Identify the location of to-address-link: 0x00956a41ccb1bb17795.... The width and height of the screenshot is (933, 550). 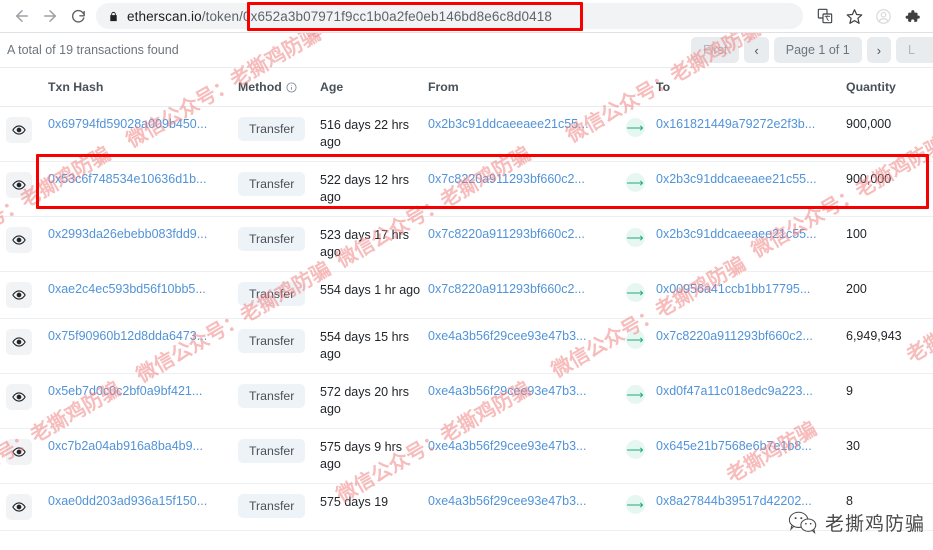
(748, 289).